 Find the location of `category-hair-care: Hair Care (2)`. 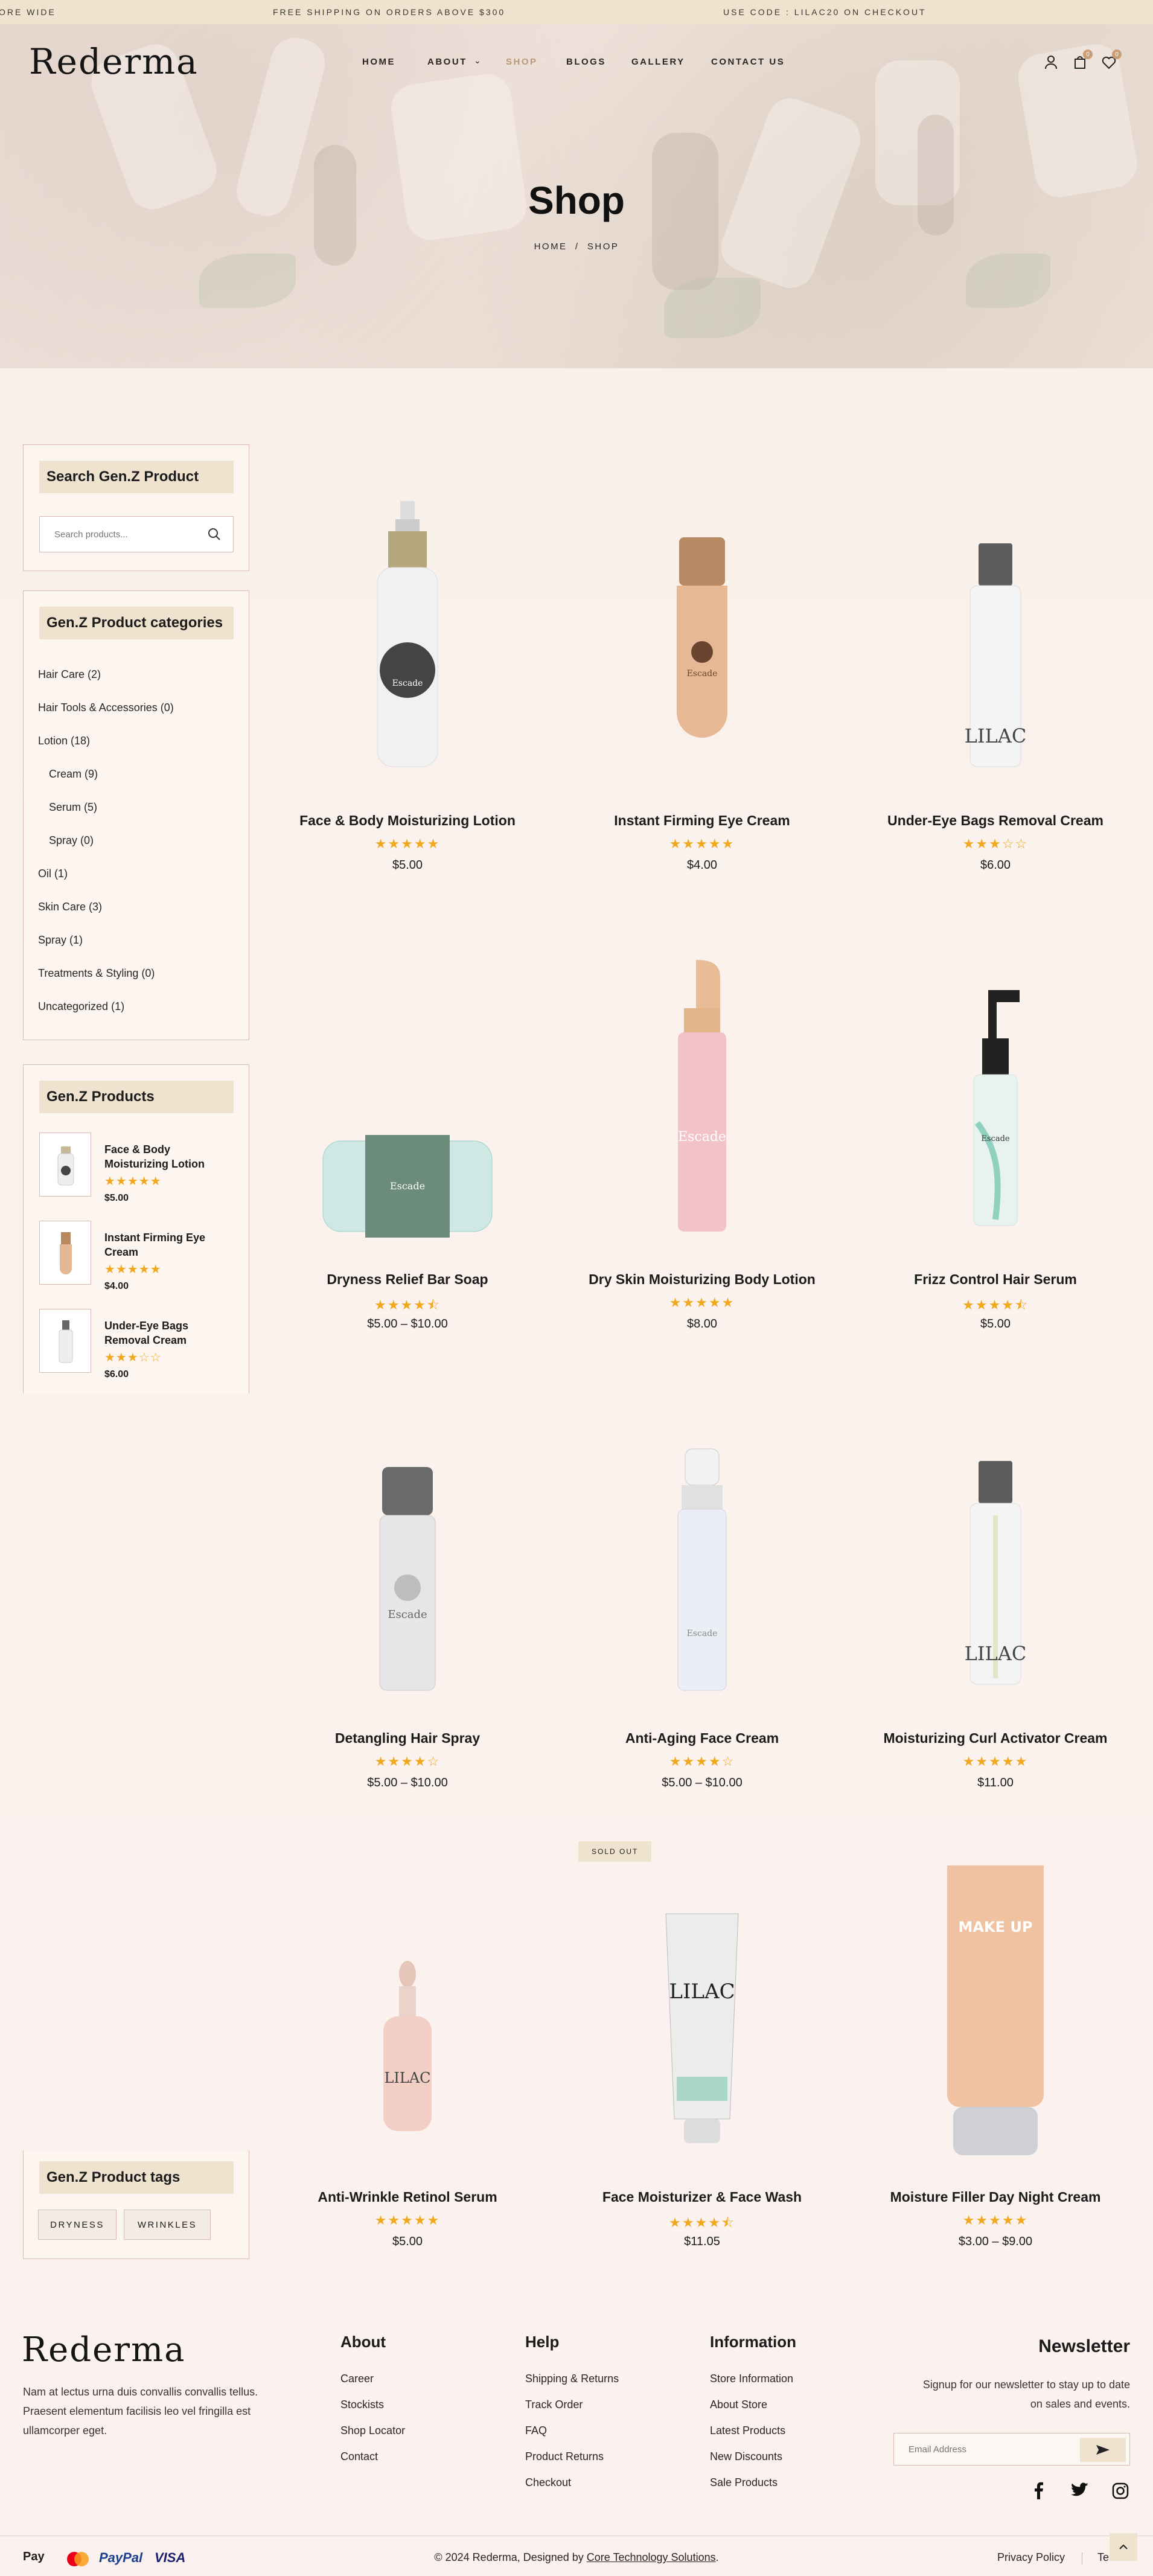

category-hair-care: Hair Care (2) is located at coordinates (69, 674).